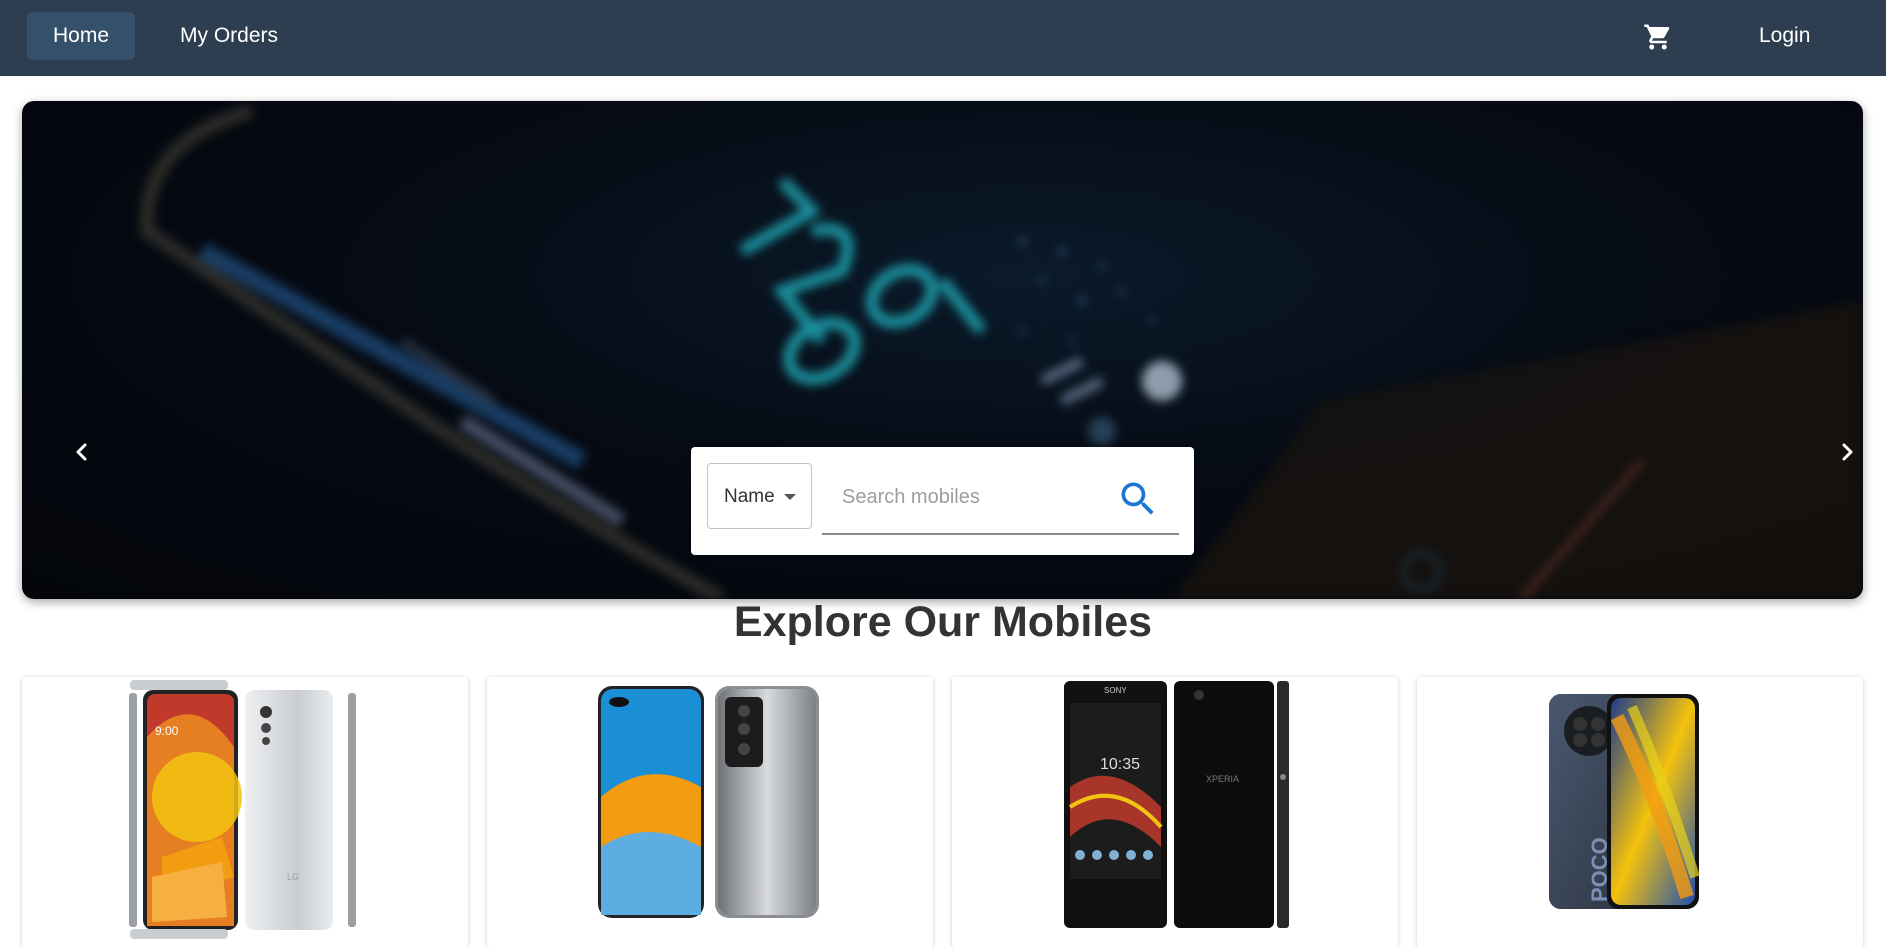 This screenshot has height=947, width=1886. Describe the element at coordinates (167, 731) in the screenshot. I see `svg-text: 9:00` at that location.